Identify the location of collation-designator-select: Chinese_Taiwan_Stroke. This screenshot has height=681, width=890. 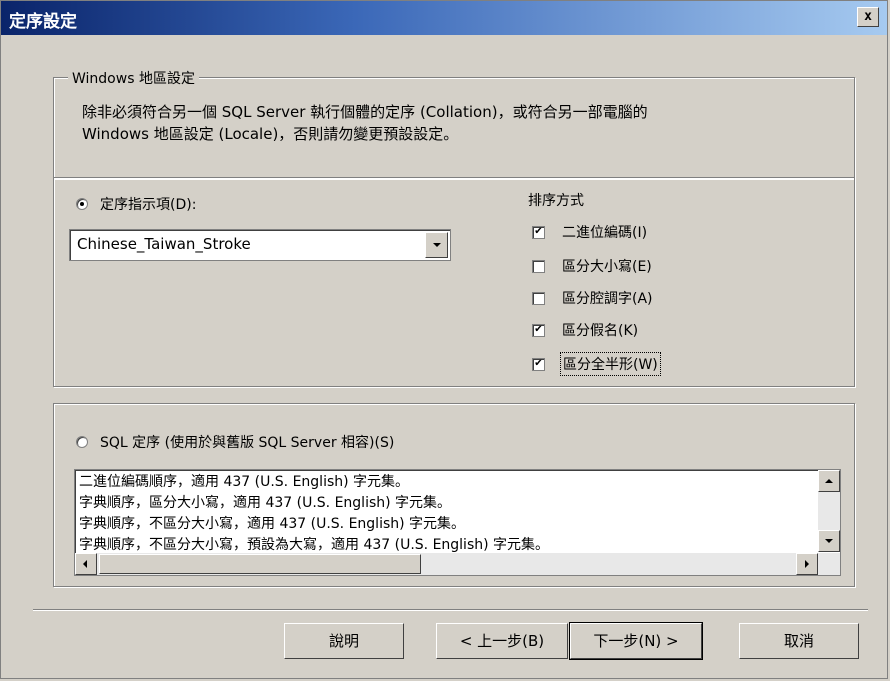
(260, 245).